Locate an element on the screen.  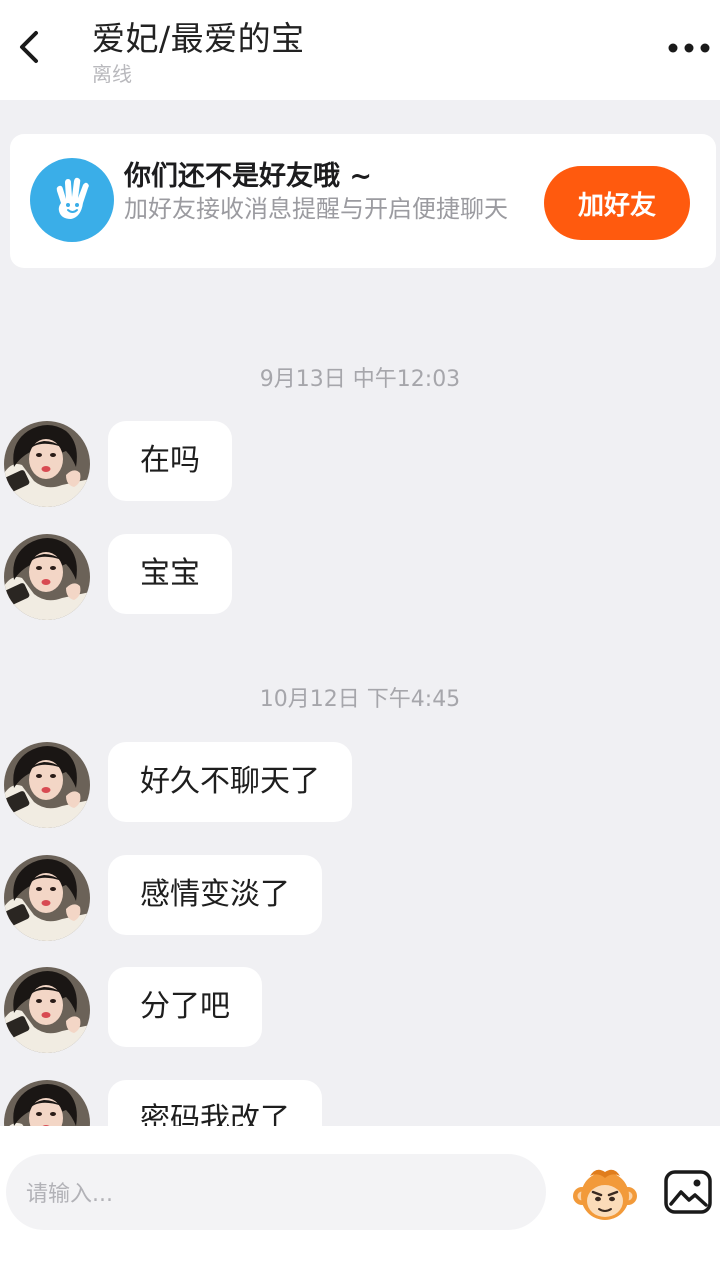
message-bubble: 好久不聊天了 is located at coordinates (230, 782).